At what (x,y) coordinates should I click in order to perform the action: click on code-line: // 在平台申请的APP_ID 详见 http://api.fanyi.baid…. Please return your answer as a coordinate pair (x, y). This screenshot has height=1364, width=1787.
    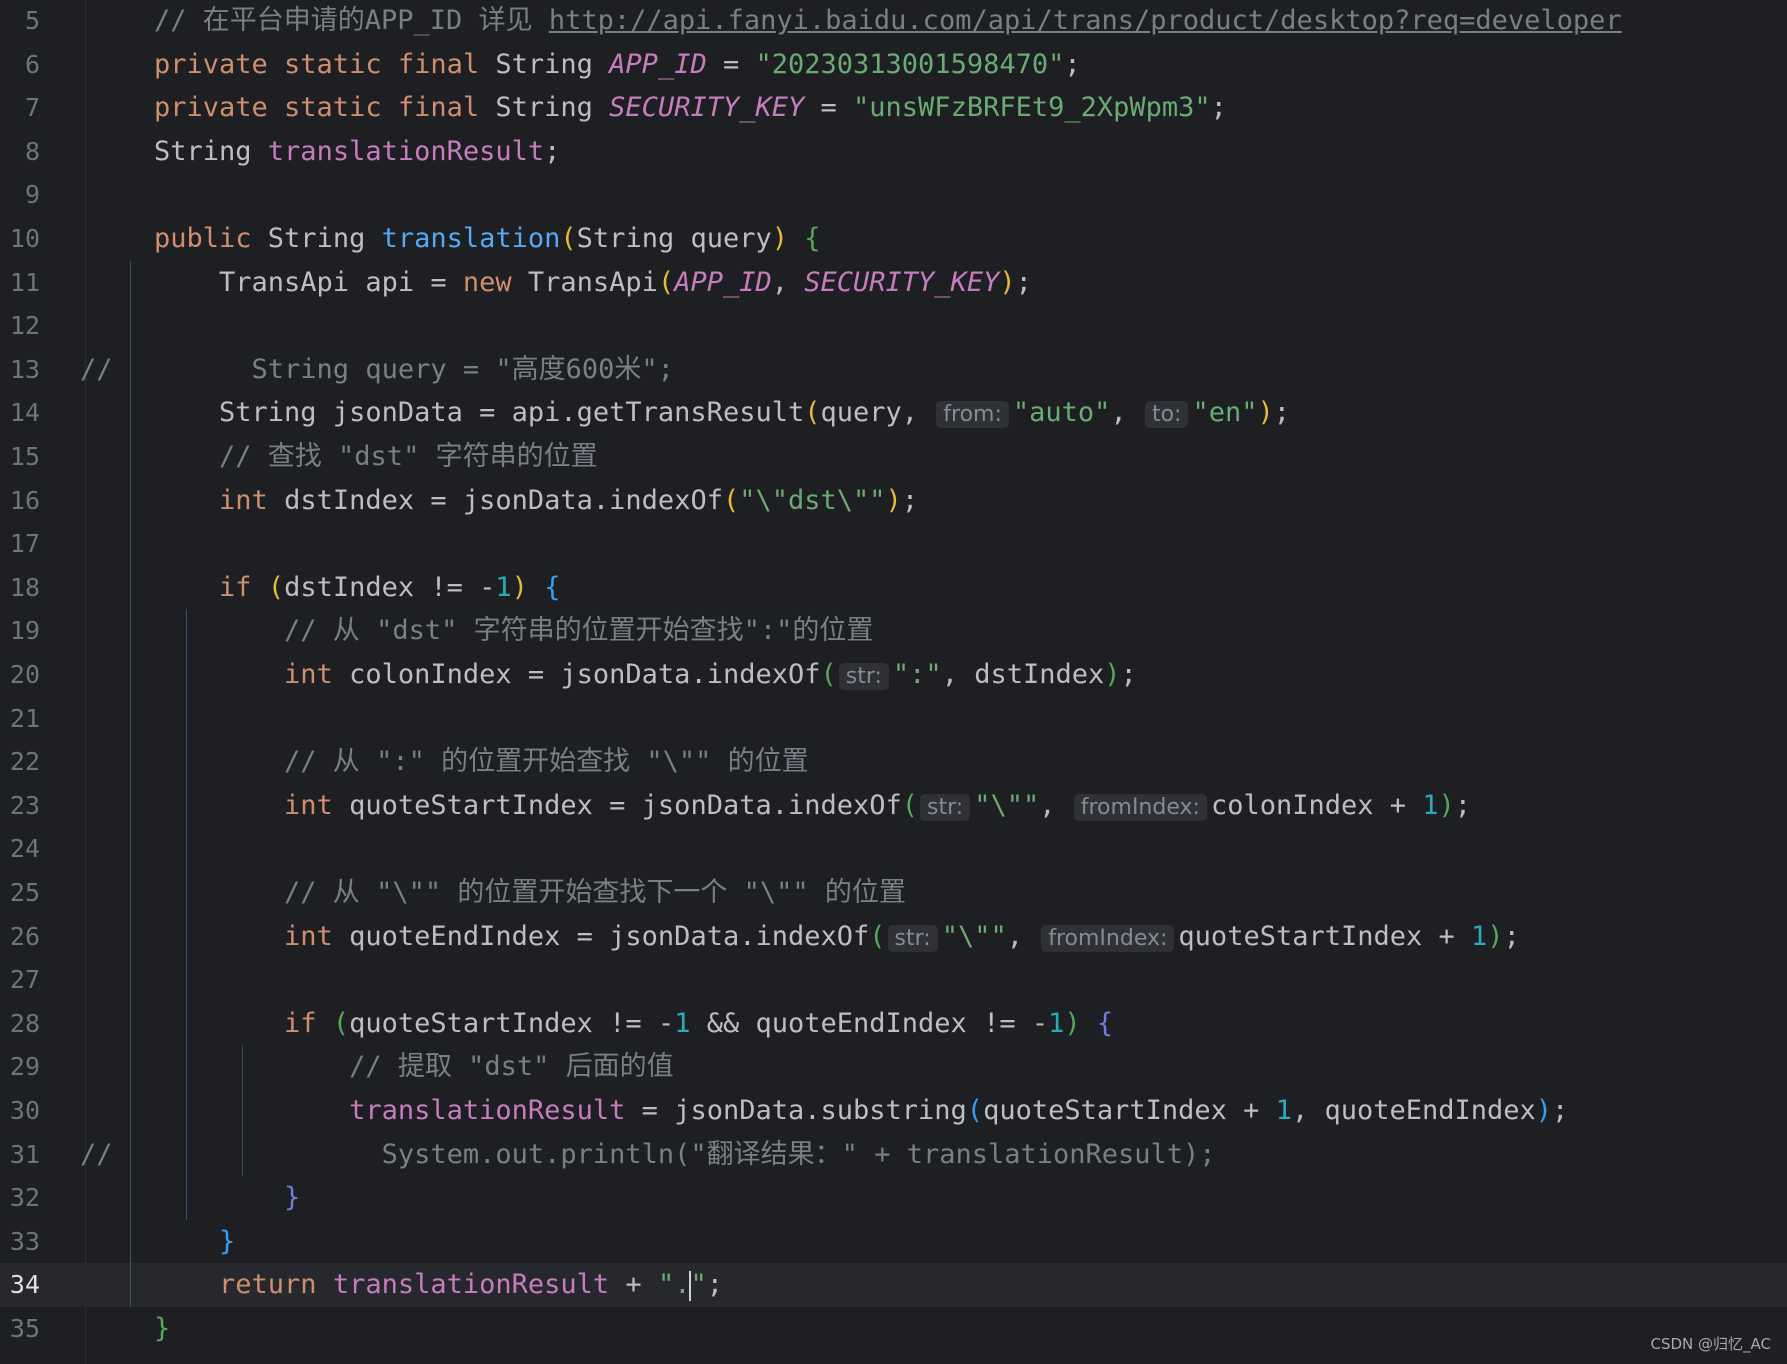
    Looking at the image, I should click on (936, 21).